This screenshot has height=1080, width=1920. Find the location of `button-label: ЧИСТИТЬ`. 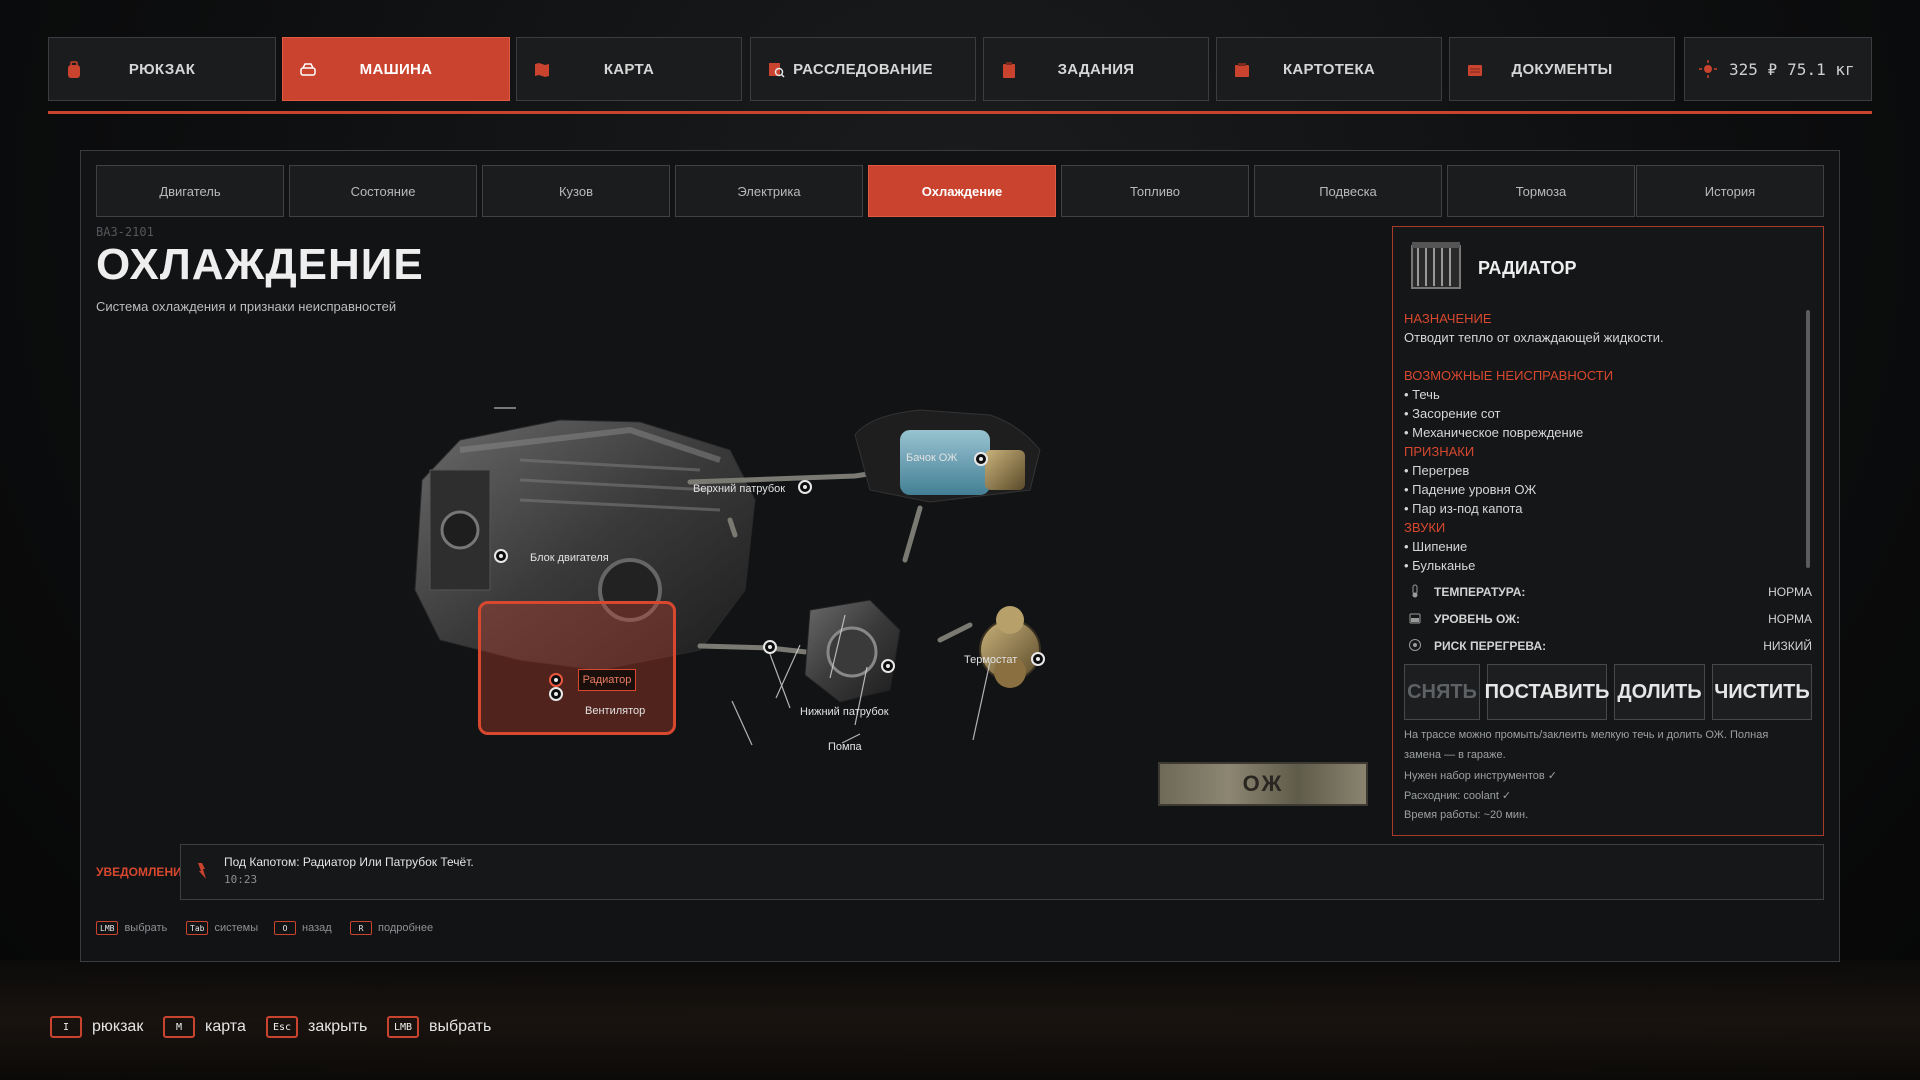

button-label: ЧИСТИТЬ is located at coordinates (1762, 691).